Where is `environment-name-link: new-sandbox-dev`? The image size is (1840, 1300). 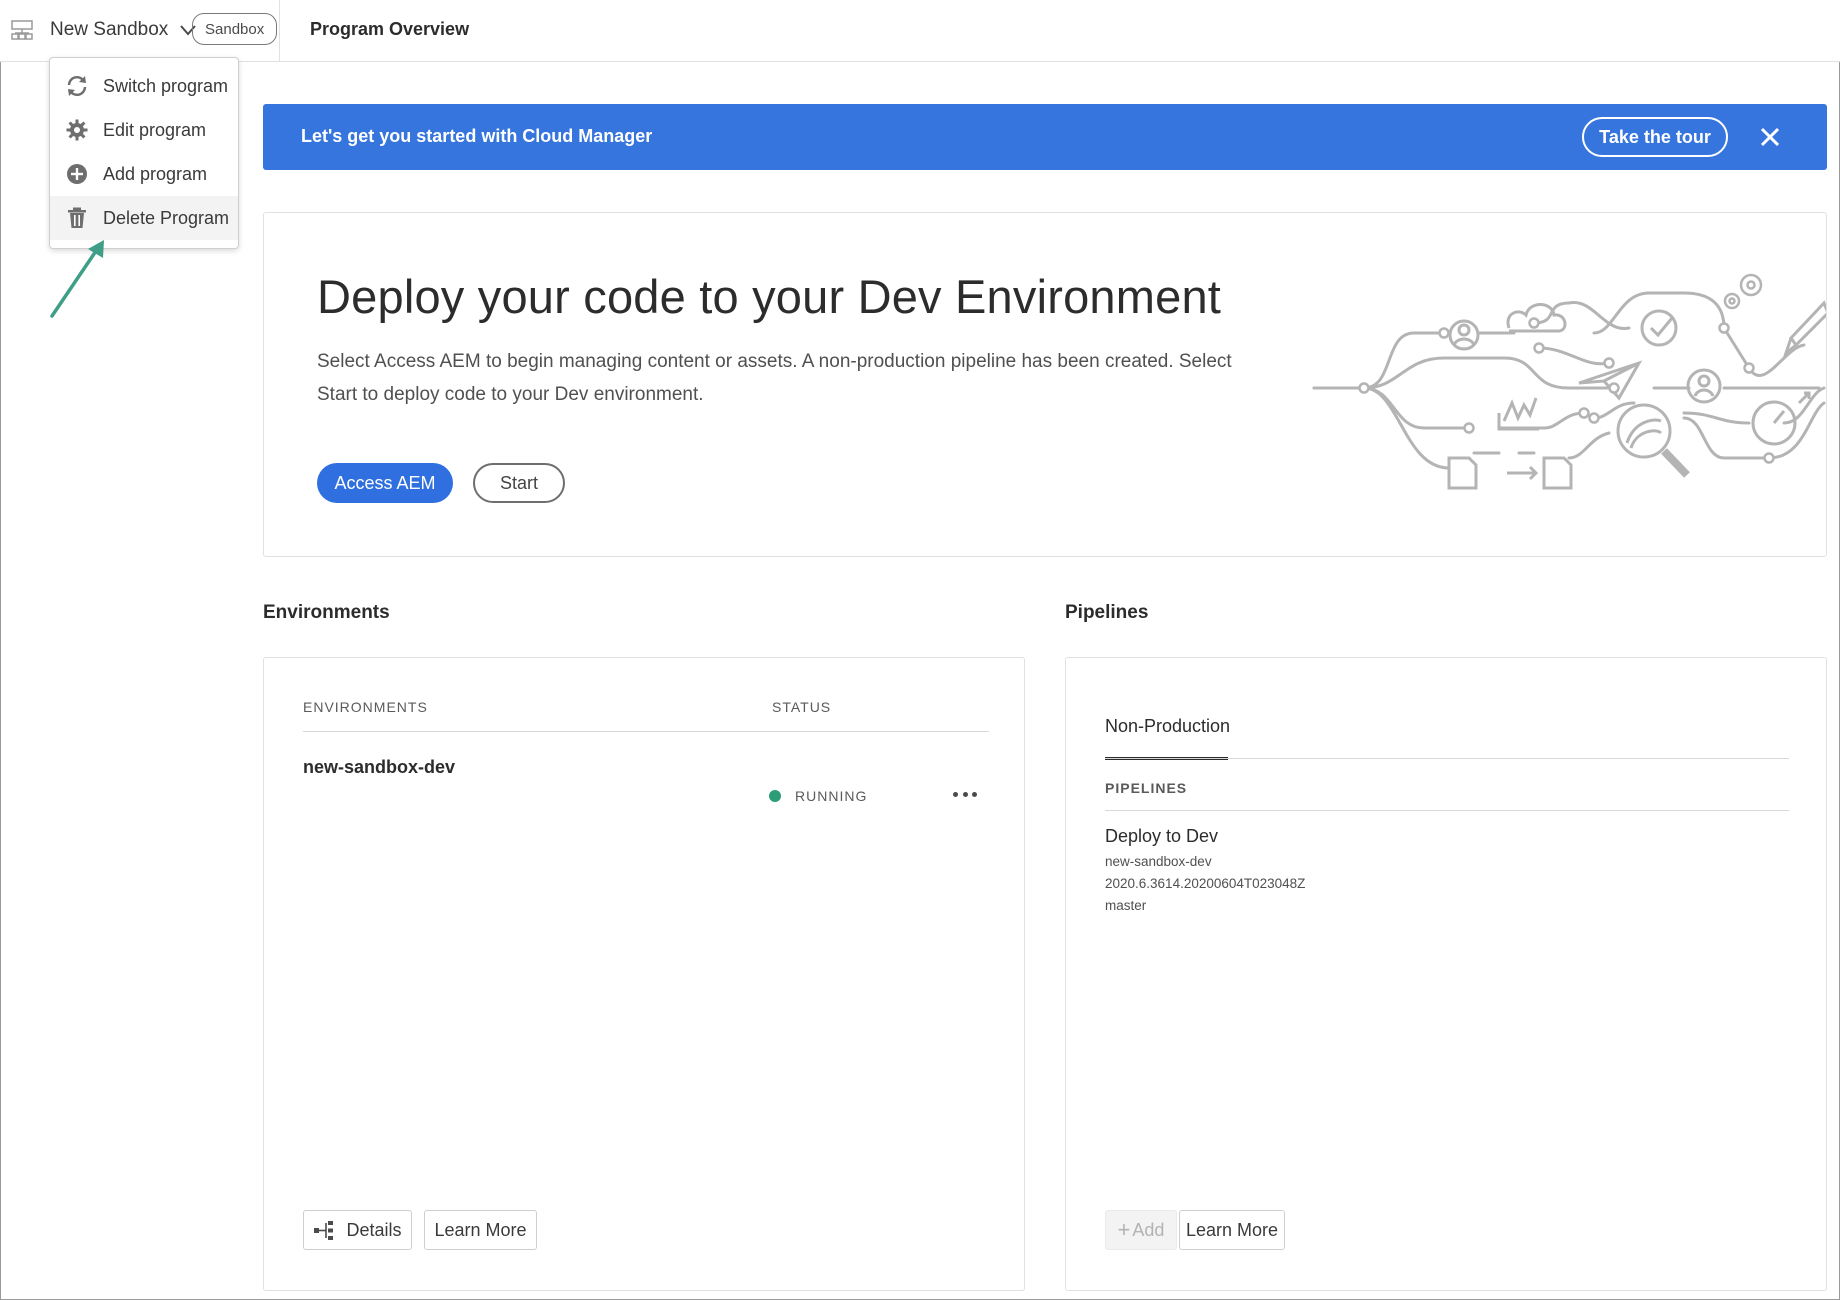 environment-name-link: new-sandbox-dev is located at coordinates (379, 767).